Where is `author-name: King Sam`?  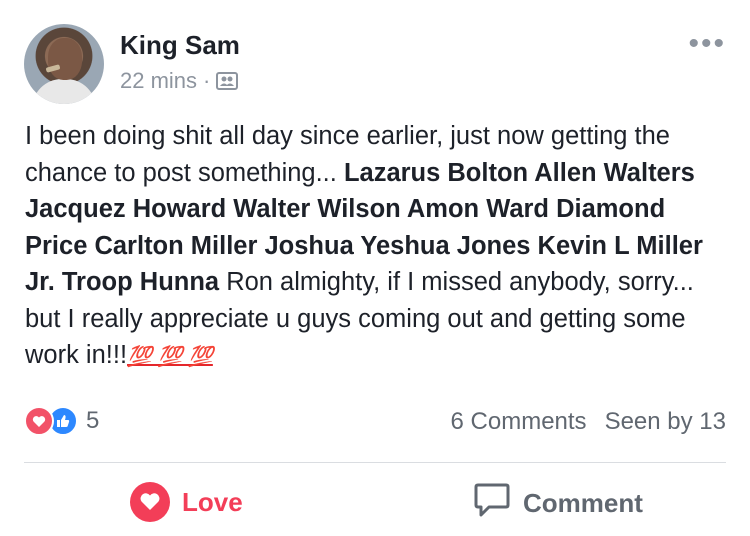
author-name: King Sam is located at coordinates (180, 45).